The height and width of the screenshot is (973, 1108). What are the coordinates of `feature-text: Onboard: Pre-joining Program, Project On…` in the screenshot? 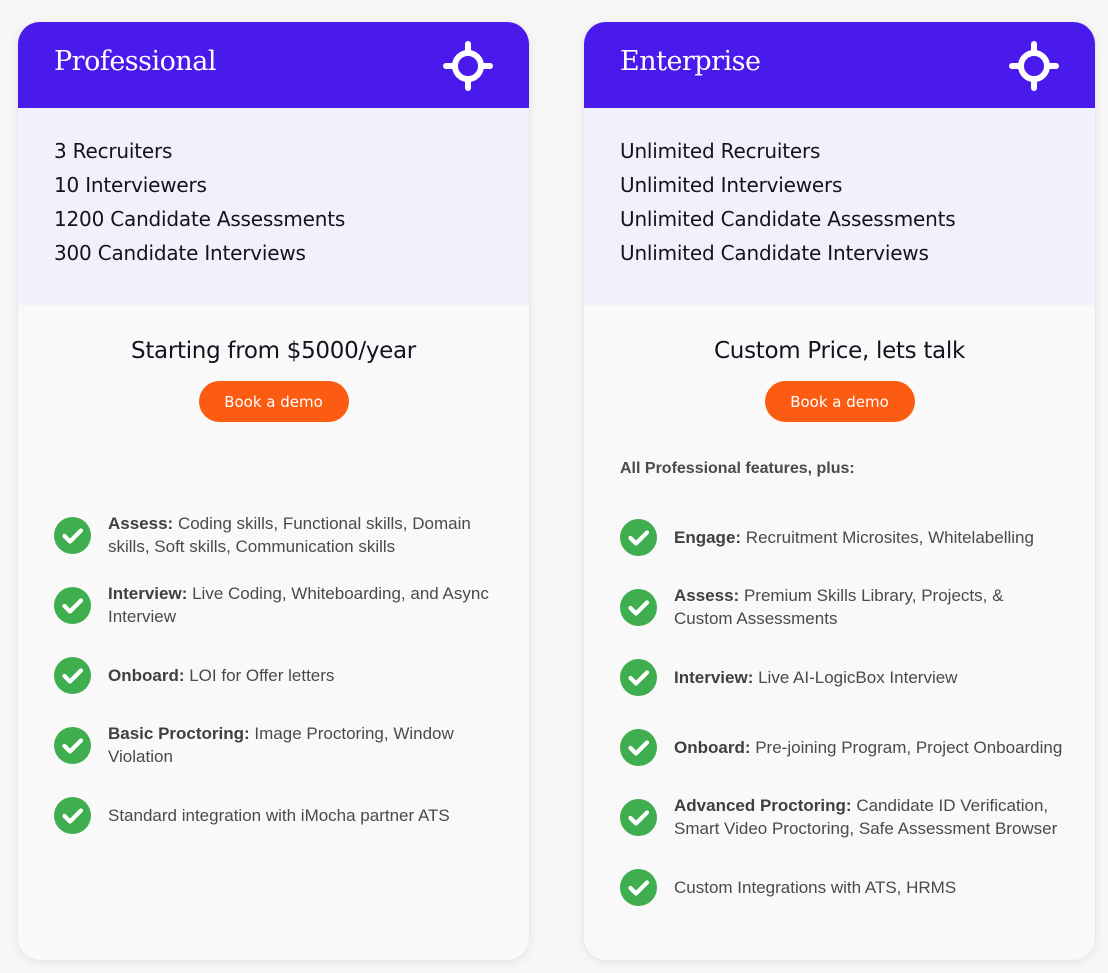 It's located at (868, 747).